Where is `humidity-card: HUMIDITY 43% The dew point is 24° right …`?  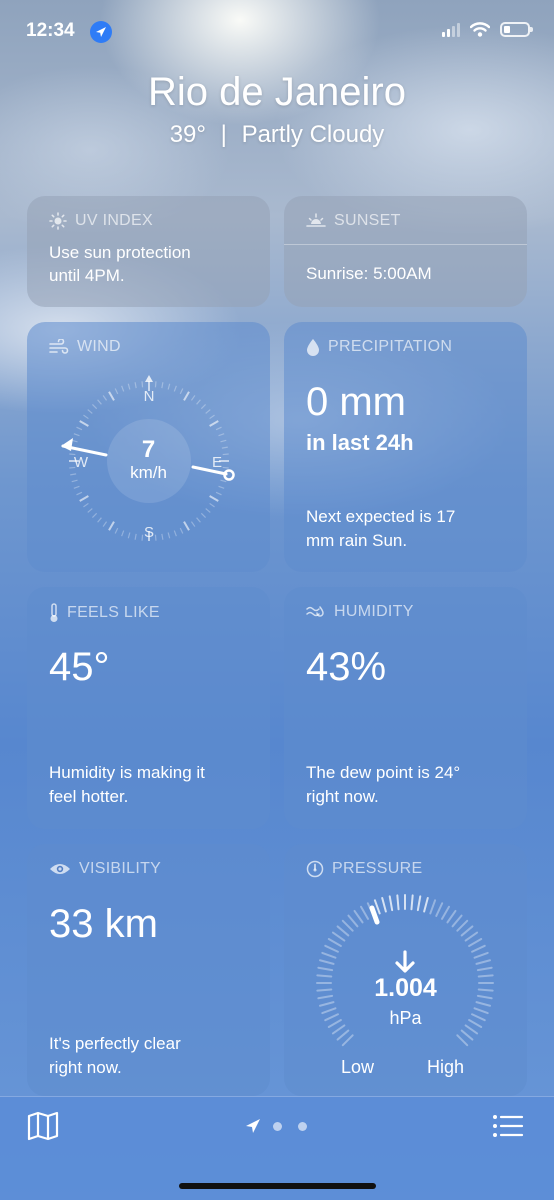 humidity-card: HUMIDITY 43% The dew point is 24° right … is located at coordinates (405, 708).